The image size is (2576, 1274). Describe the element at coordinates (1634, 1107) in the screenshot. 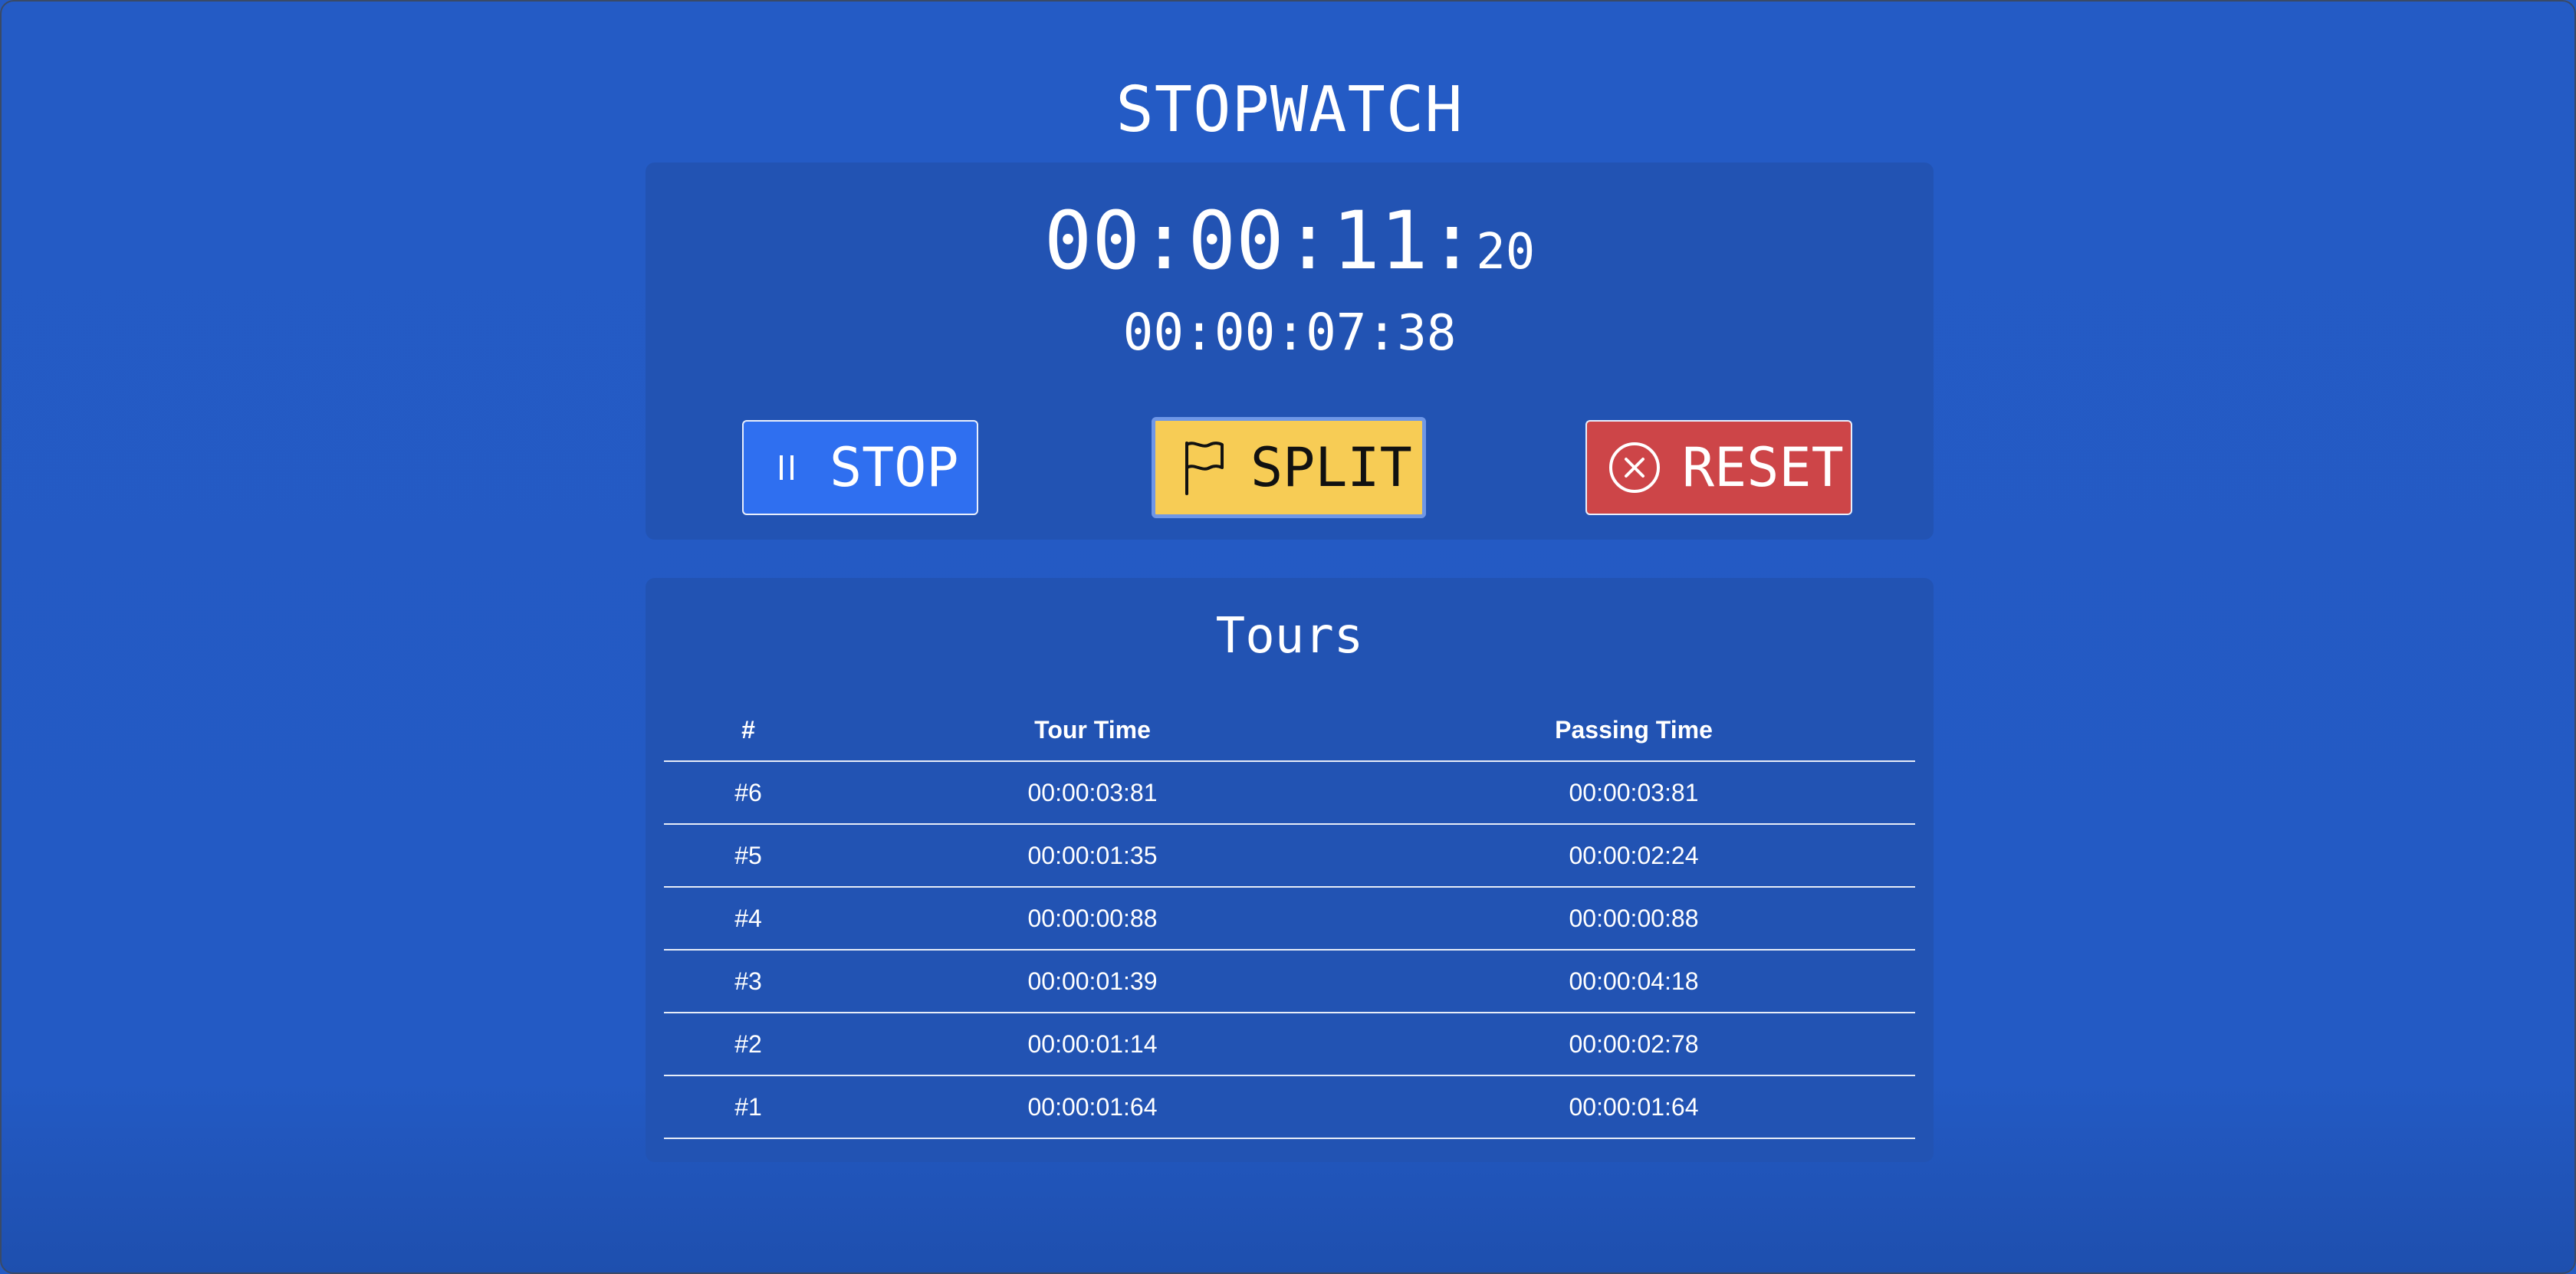

I see `passing-time: 00:00:01:64` at that location.